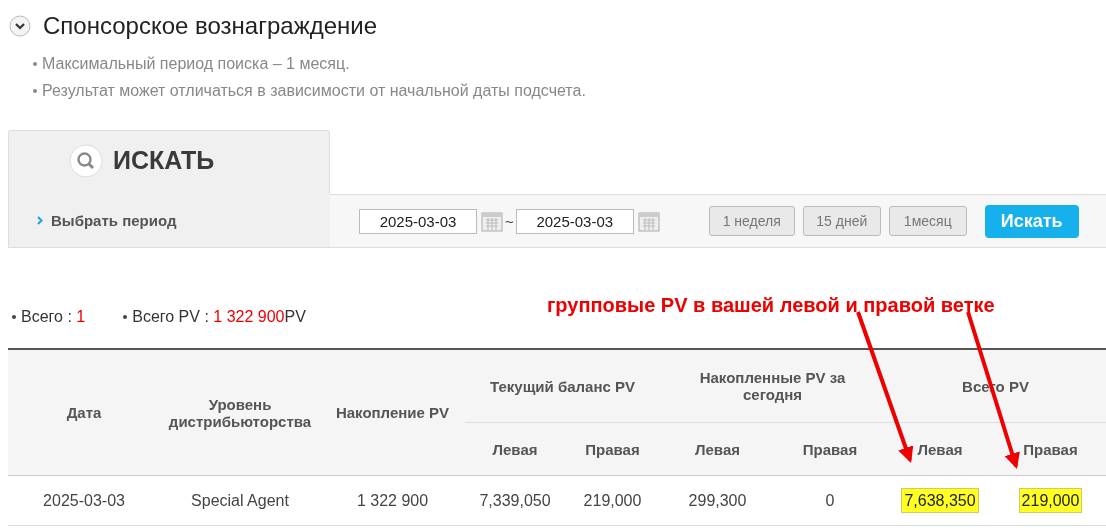 This screenshot has height=528, width=1106. I want to click on summary-unit: PV, so click(295, 317).